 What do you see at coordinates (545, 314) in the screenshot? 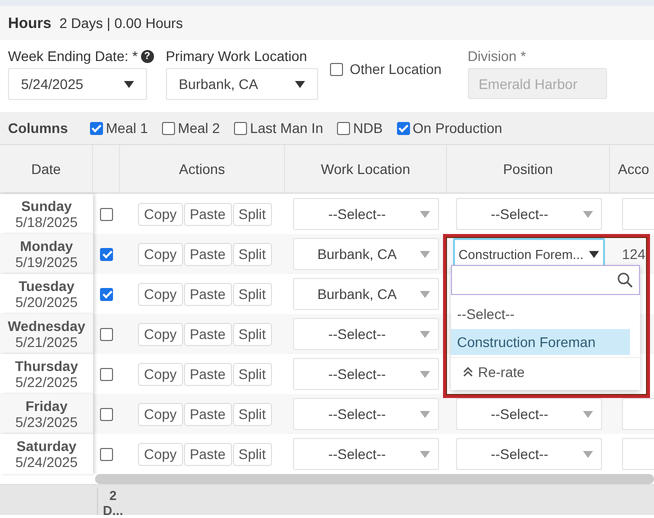
I see `dropdown-option: --Select--` at bounding box center [545, 314].